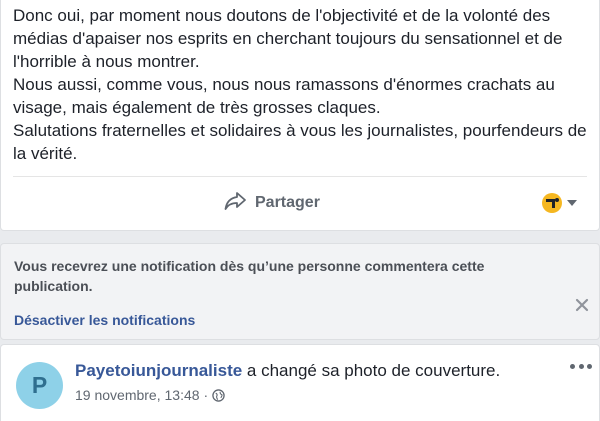 The image size is (600, 421). I want to click on share-label: Partager, so click(287, 202).